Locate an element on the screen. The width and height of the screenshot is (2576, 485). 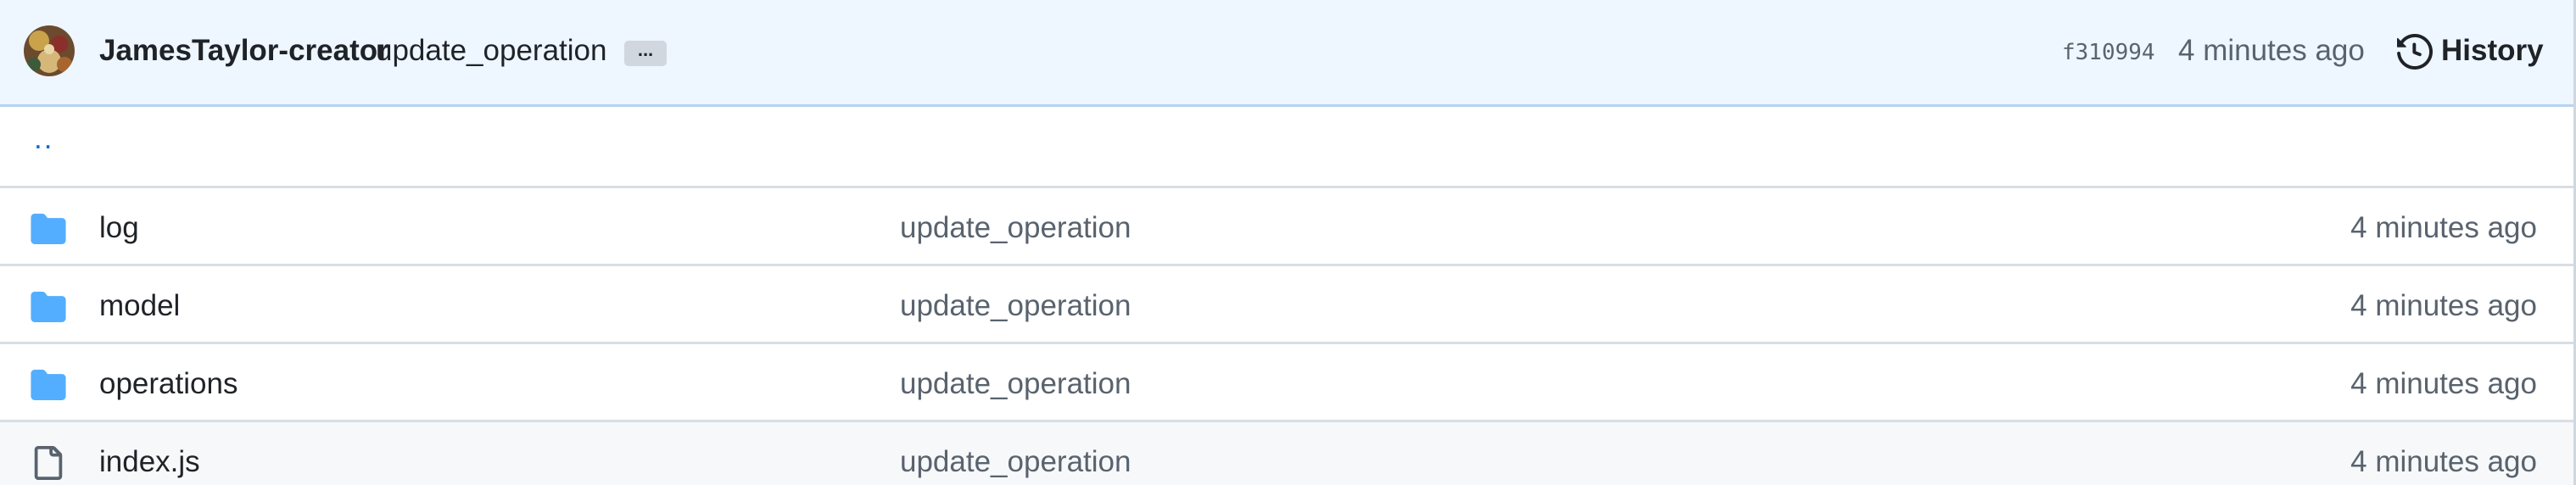
avatar is located at coordinates (49, 50).